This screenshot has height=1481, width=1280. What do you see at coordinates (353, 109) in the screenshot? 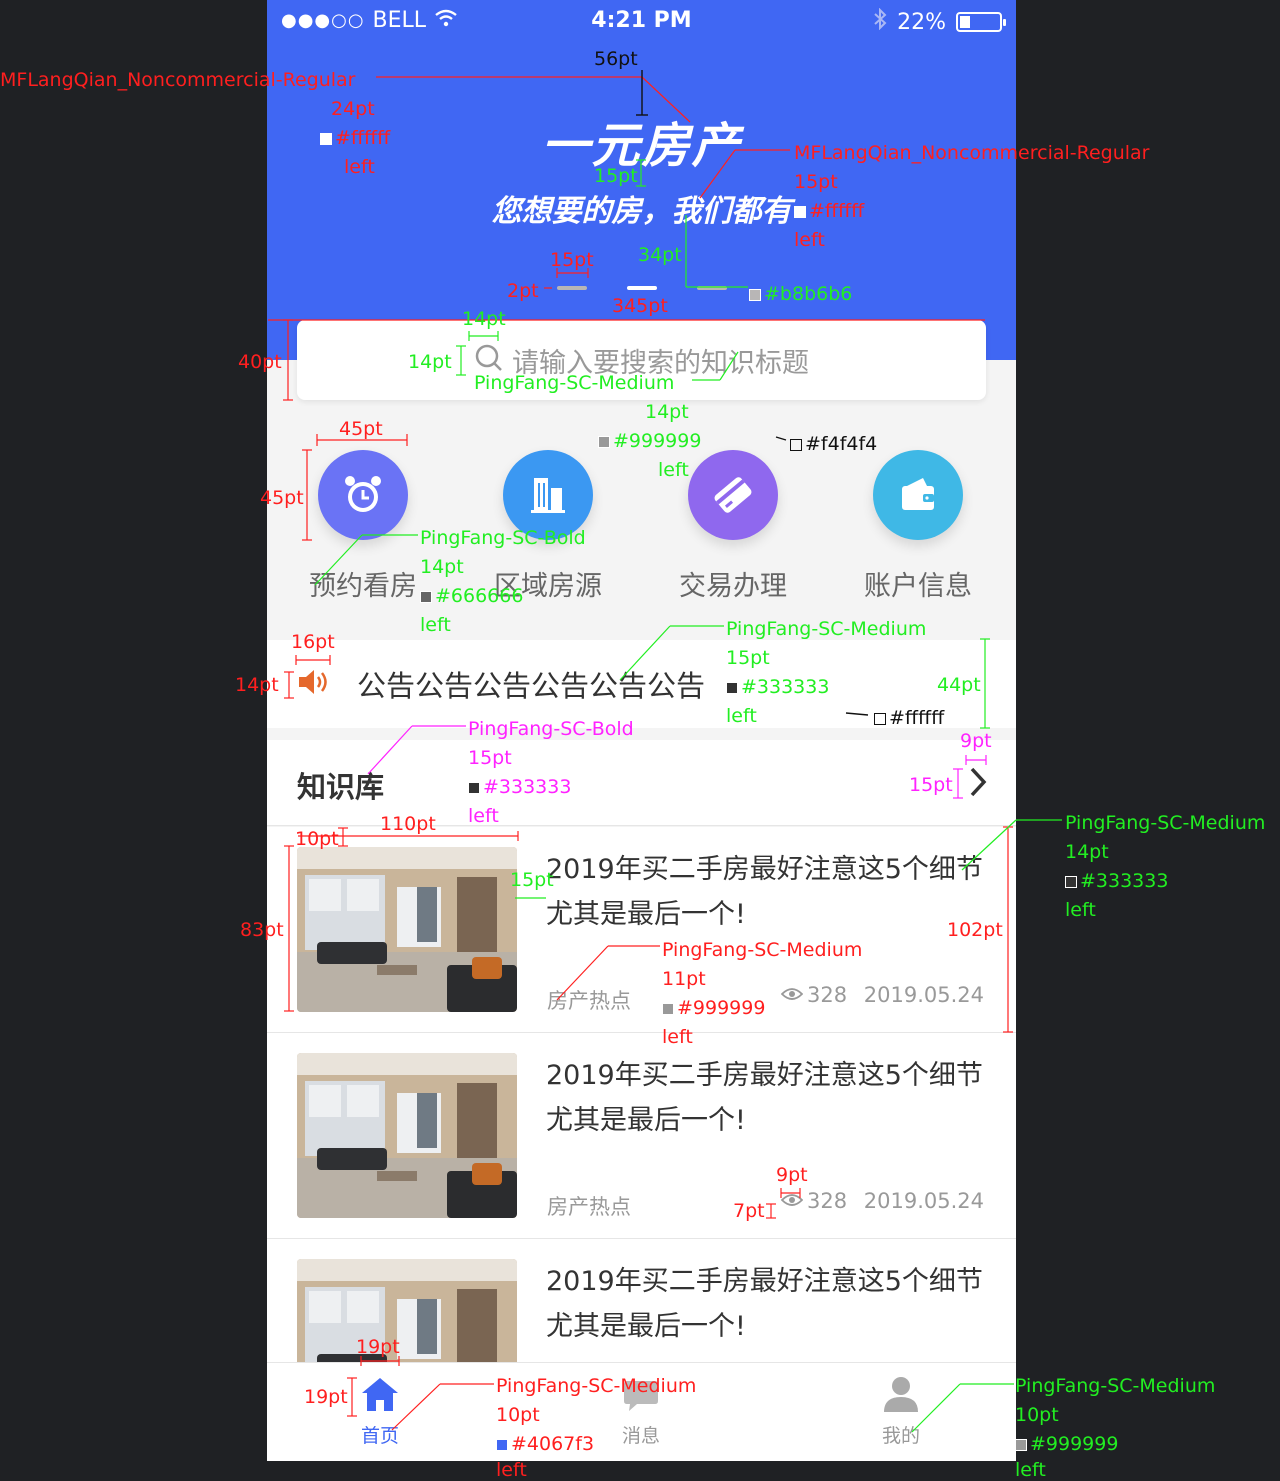
I see `spec-label: 24pt` at bounding box center [353, 109].